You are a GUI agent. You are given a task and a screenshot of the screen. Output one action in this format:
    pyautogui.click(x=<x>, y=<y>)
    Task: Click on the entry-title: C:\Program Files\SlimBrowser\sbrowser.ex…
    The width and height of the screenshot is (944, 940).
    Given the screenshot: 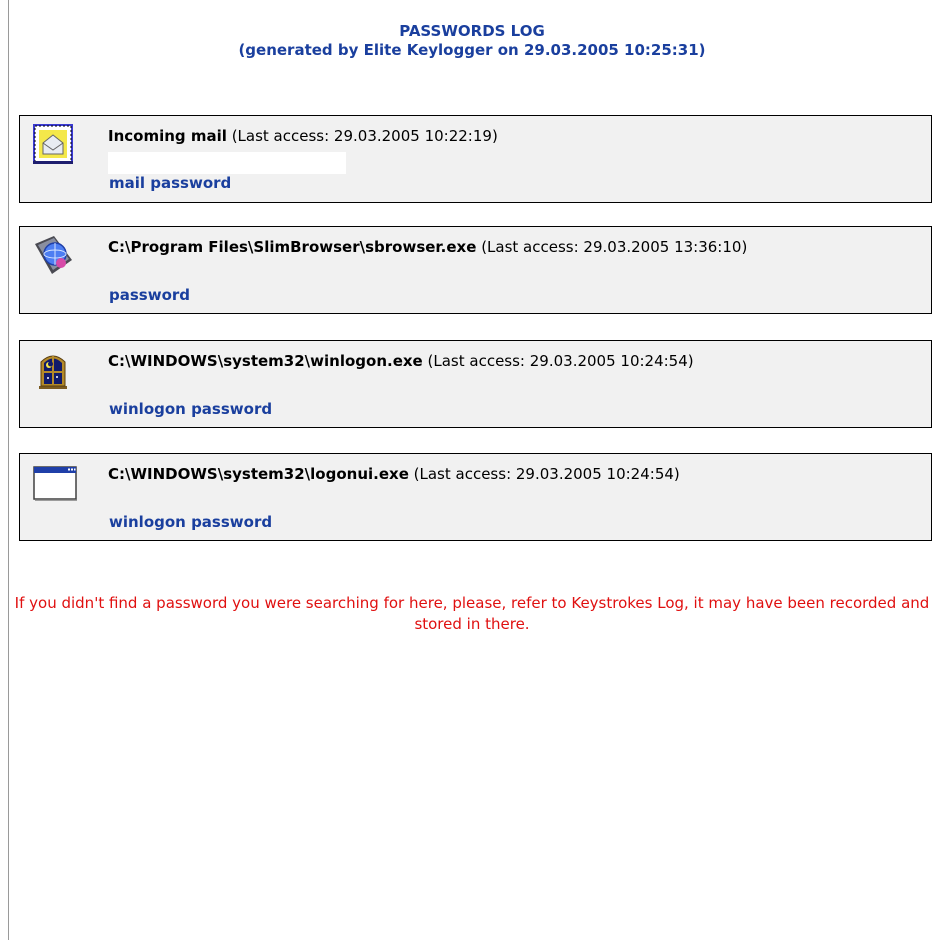 What is the action you would take?
    pyautogui.click(x=427, y=247)
    